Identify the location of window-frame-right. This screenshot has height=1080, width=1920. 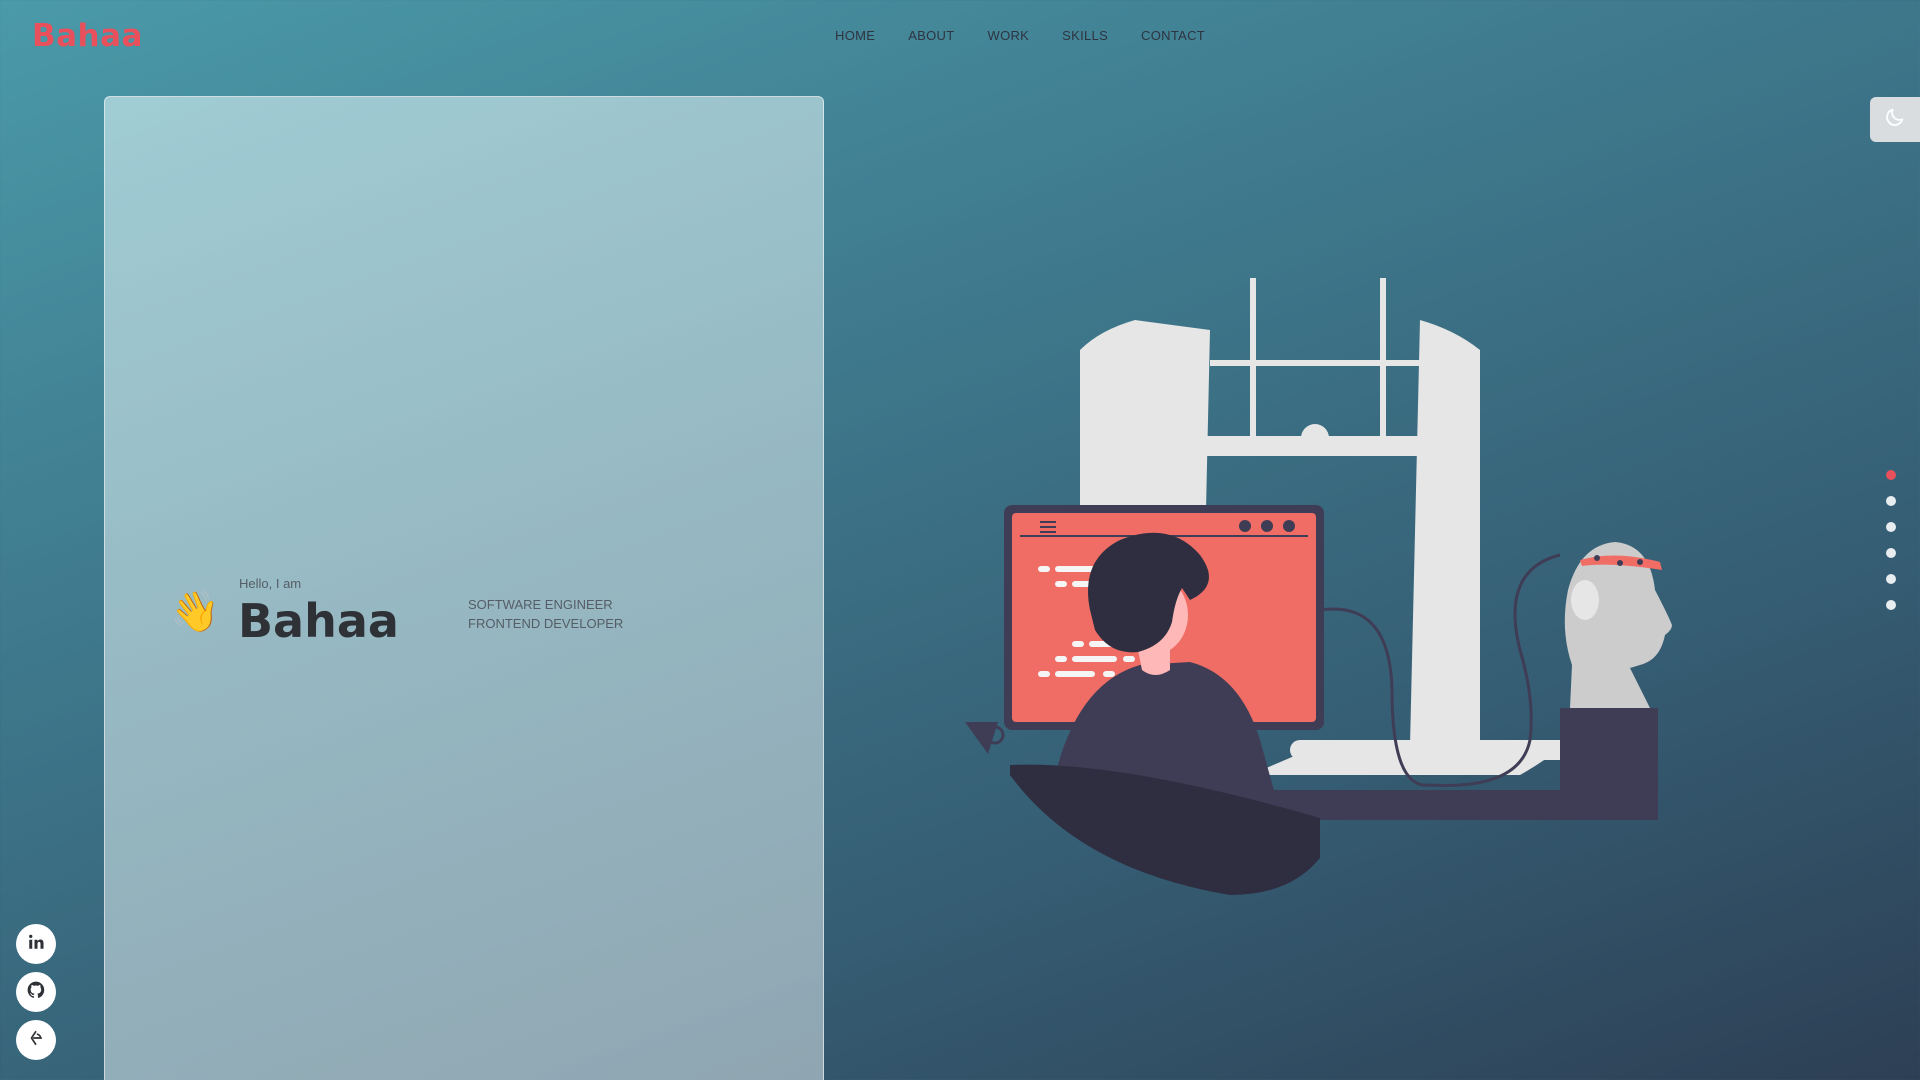
(1445, 532).